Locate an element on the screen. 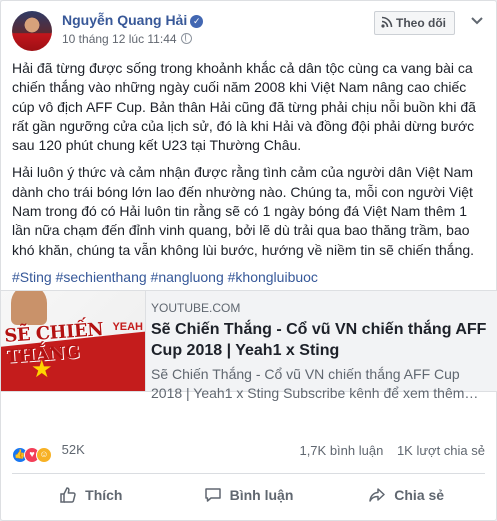 This screenshot has width=497, height=521. player-figure is located at coordinates (29, 308).